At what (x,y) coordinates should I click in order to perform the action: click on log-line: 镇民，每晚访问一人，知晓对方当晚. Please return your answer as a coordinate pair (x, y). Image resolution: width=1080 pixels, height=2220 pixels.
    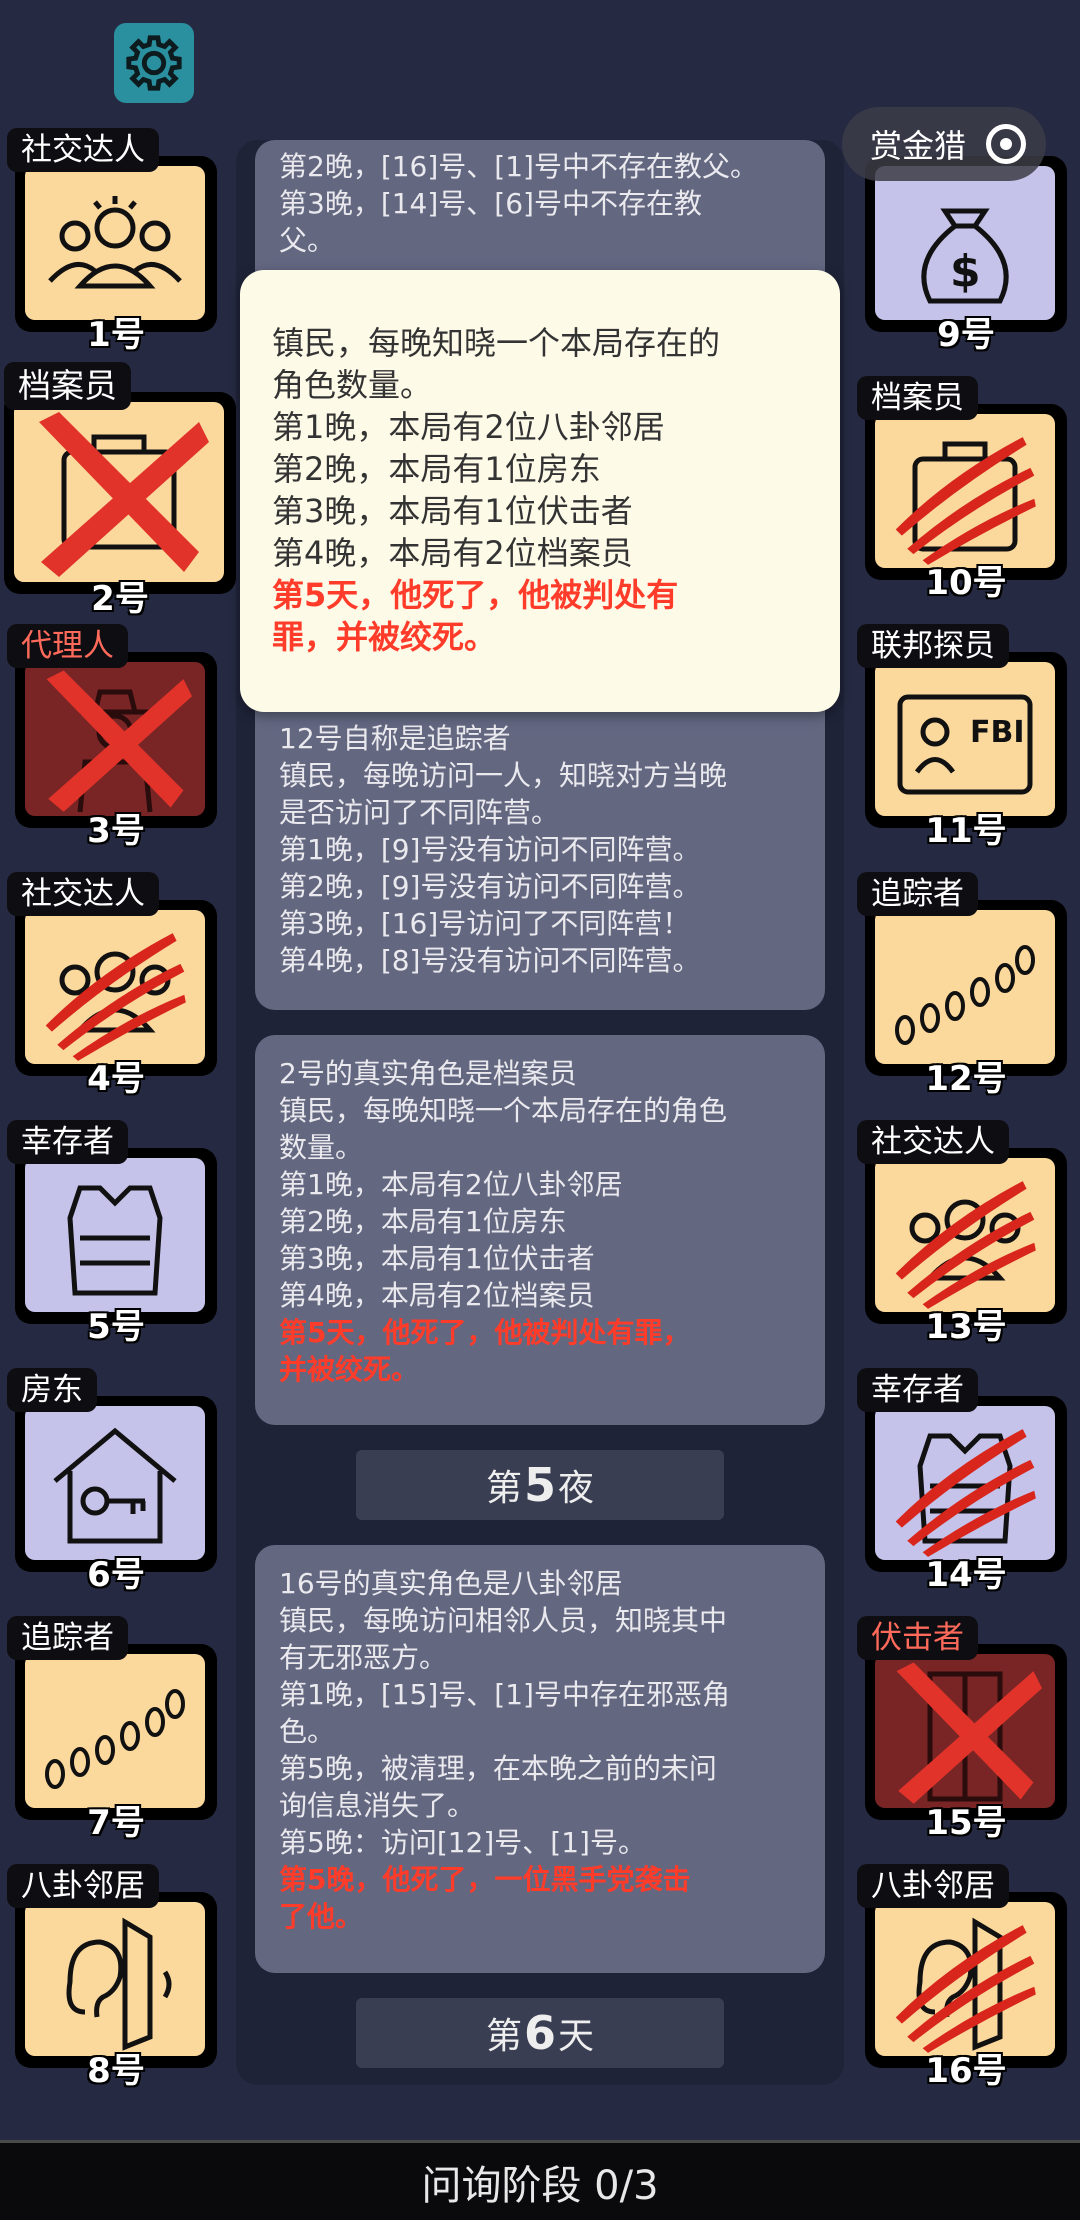
    Looking at the image, I should click on (503, 775).